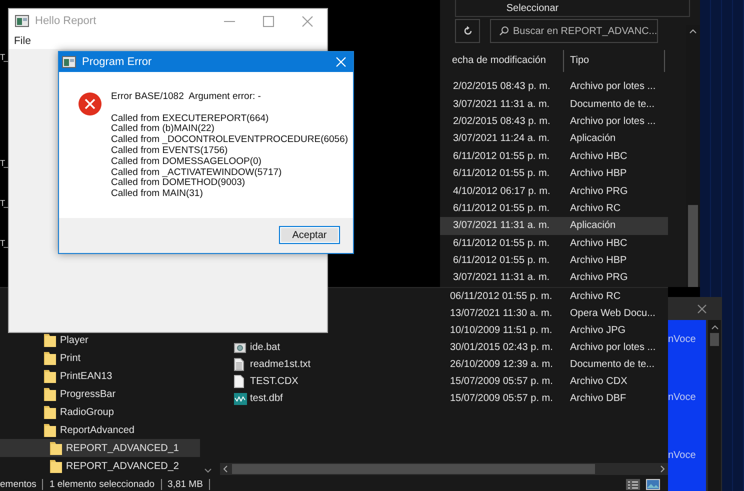 The width and height of the screenshot is (744, 491). I want to click on window-title: Hello Report, so click(65, 21).